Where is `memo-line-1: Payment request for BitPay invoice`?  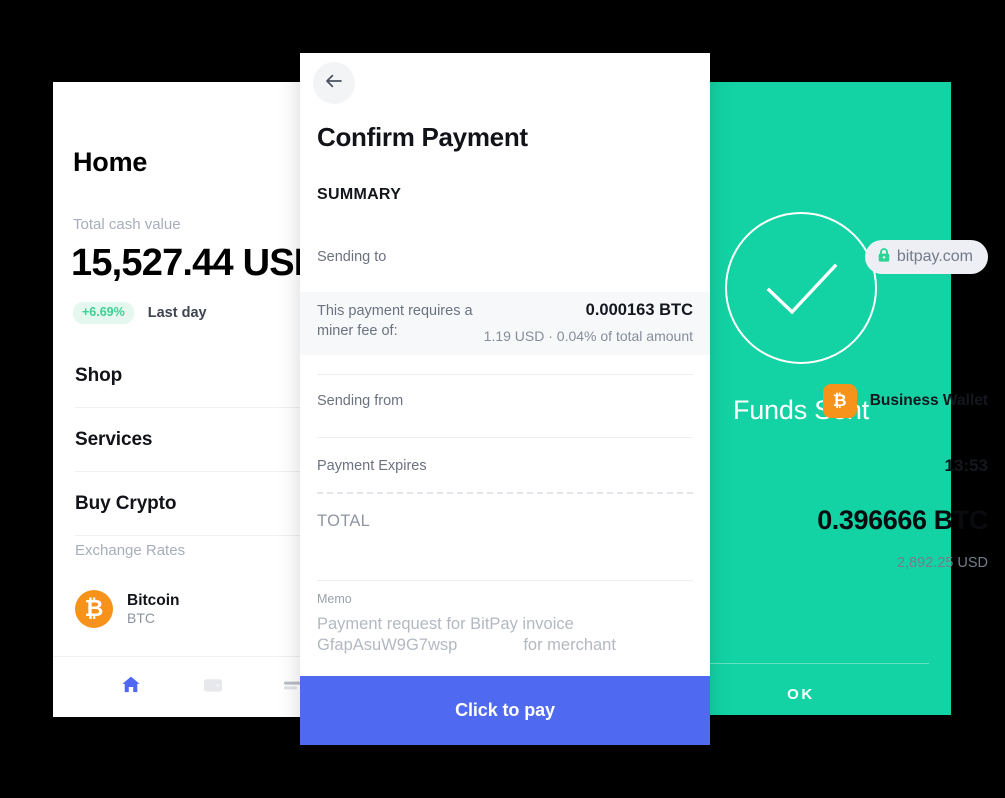
memo-line-1: Payment request for BitPay invoice is located at coordinates (445, 624).